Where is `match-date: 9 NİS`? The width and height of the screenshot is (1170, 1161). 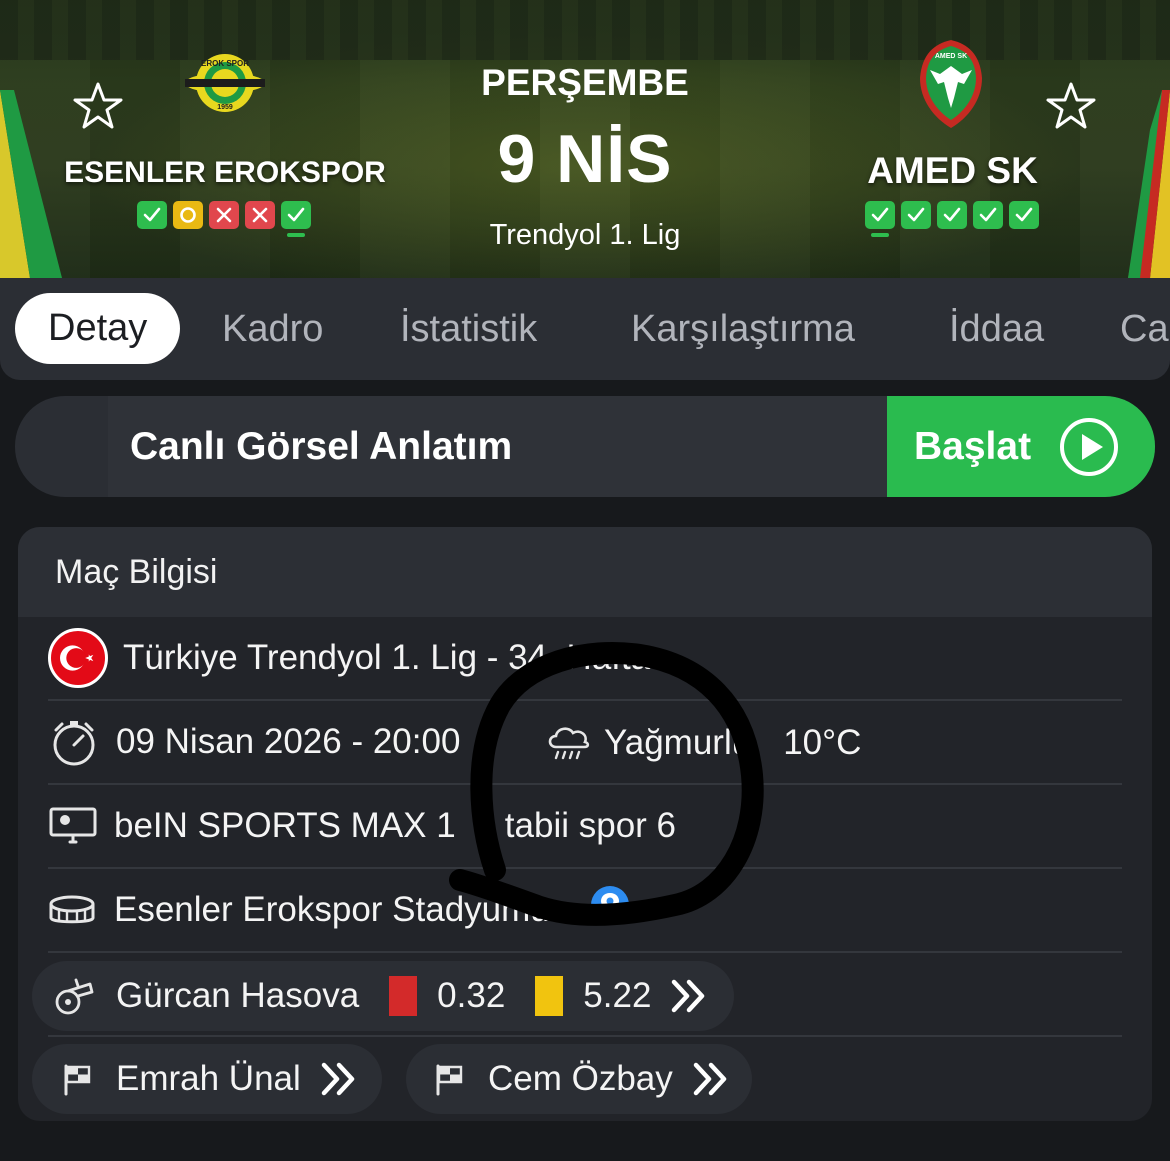
match-date: 9 NİS is located at coordinates (585, 159).